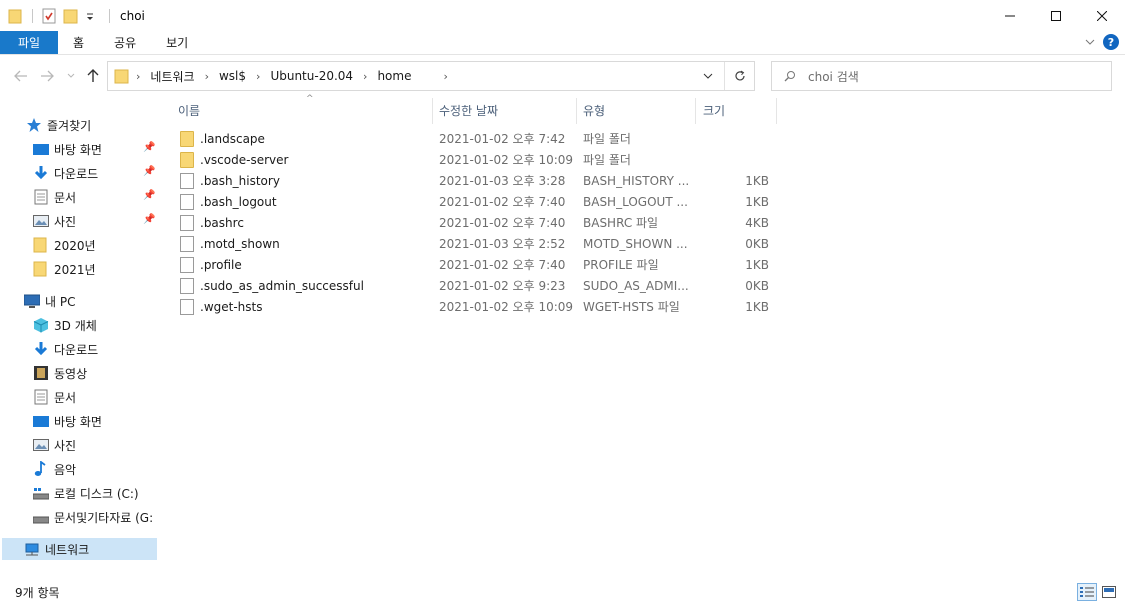 This screenshot has height=606, width=1125. What do you see at coordinates (607, 160) in the screenshot?
I see `file-type: 파일 폴더` at bounding box center [607, 160].